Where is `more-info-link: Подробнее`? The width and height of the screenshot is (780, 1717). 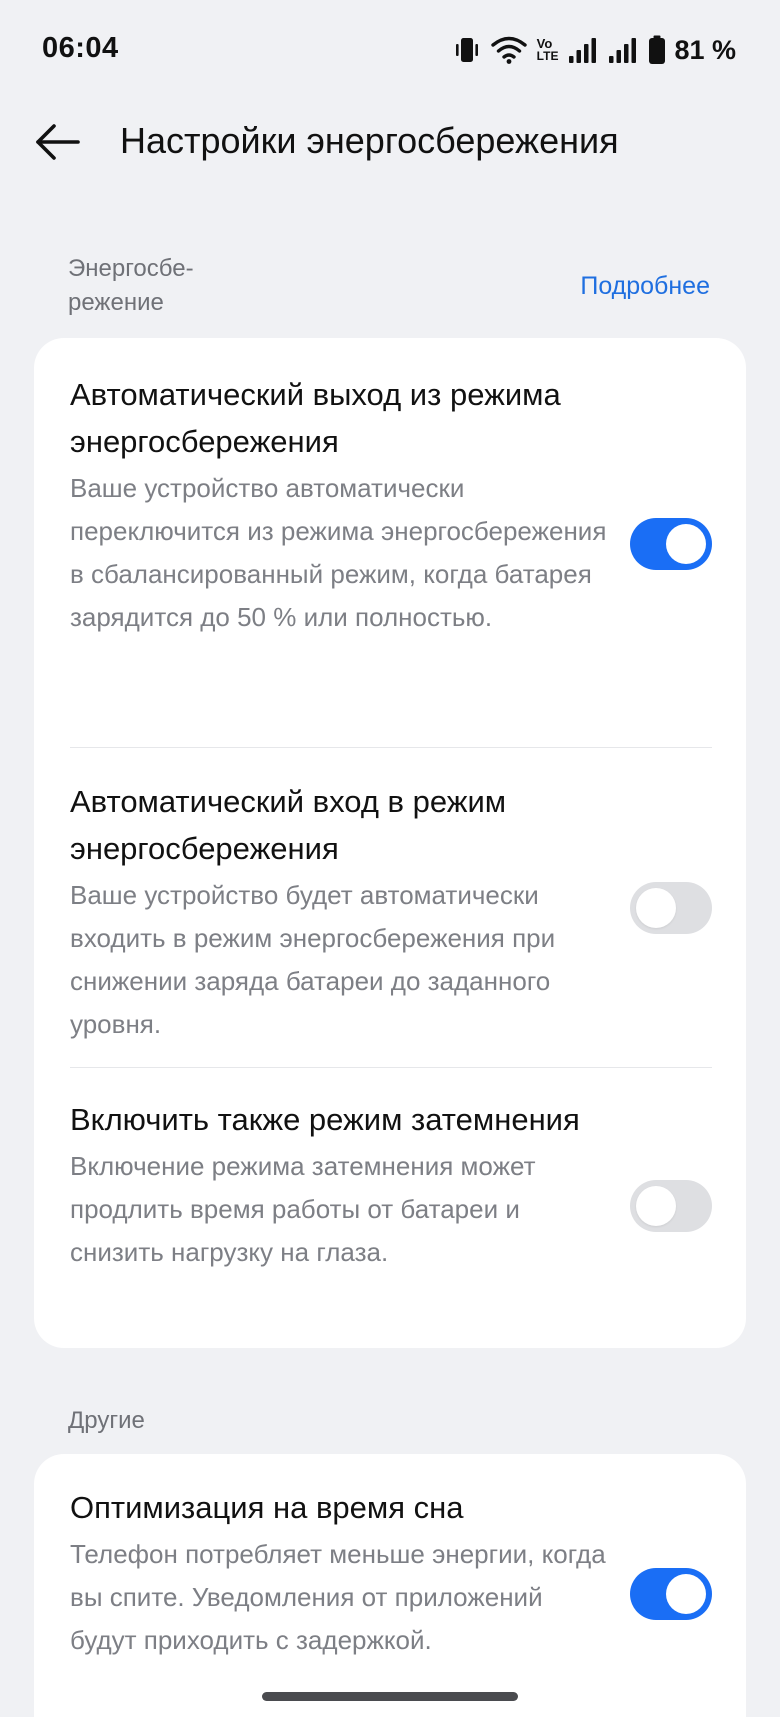
more-info-link: Подробнее is located at coordinates (645, 286).